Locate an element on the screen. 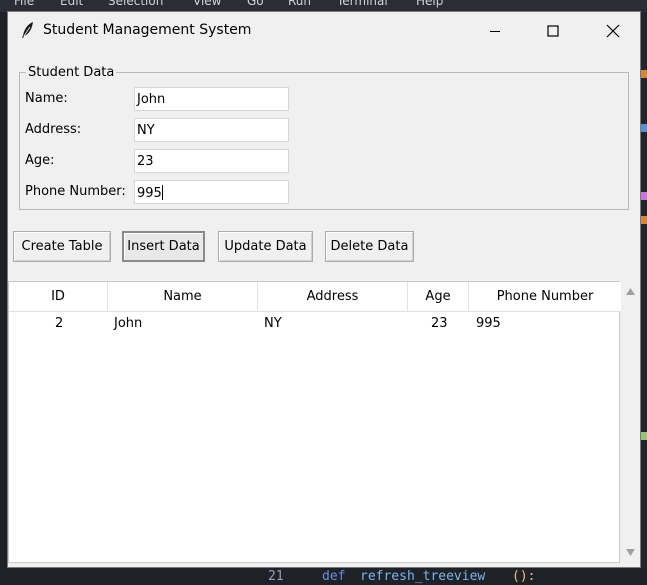 This screenshot has height=585, width=647. column-header-id: ID is located at coordinates (58, 297).